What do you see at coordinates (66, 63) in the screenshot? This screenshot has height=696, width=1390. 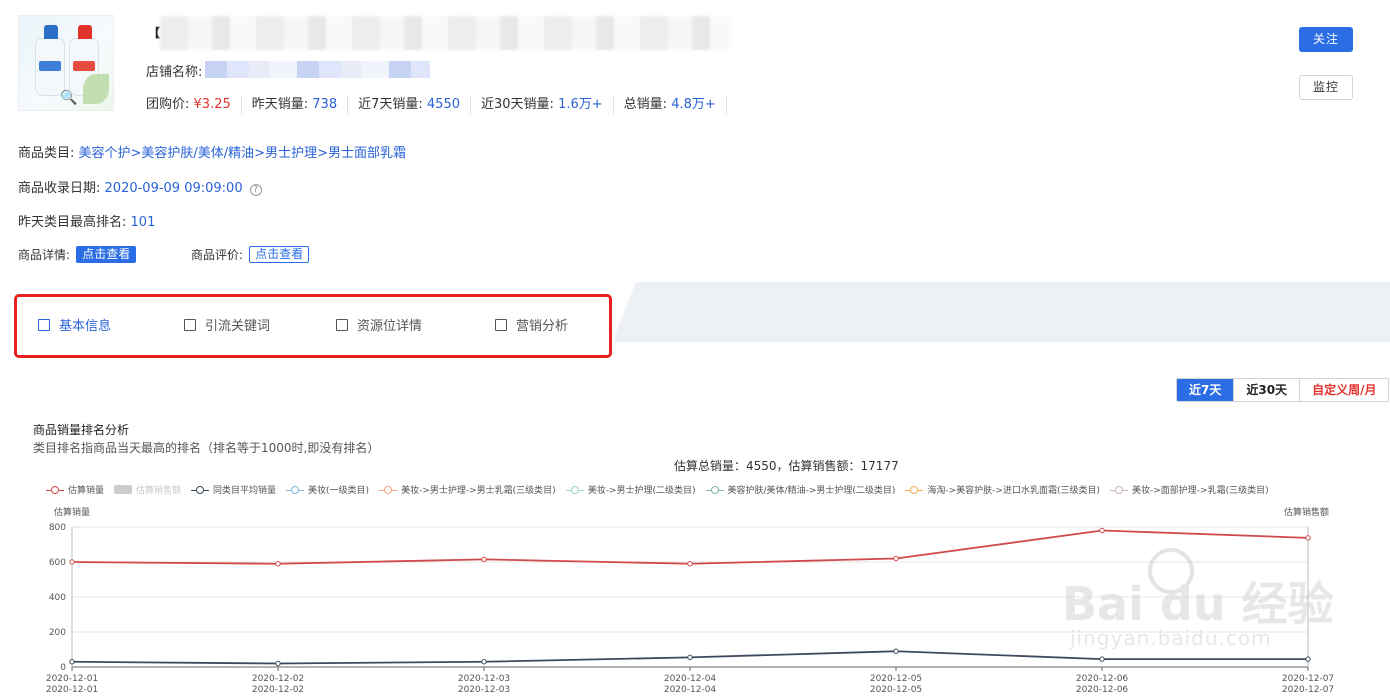 I see `product-image: 🔍` at bounding box center [66, 63].